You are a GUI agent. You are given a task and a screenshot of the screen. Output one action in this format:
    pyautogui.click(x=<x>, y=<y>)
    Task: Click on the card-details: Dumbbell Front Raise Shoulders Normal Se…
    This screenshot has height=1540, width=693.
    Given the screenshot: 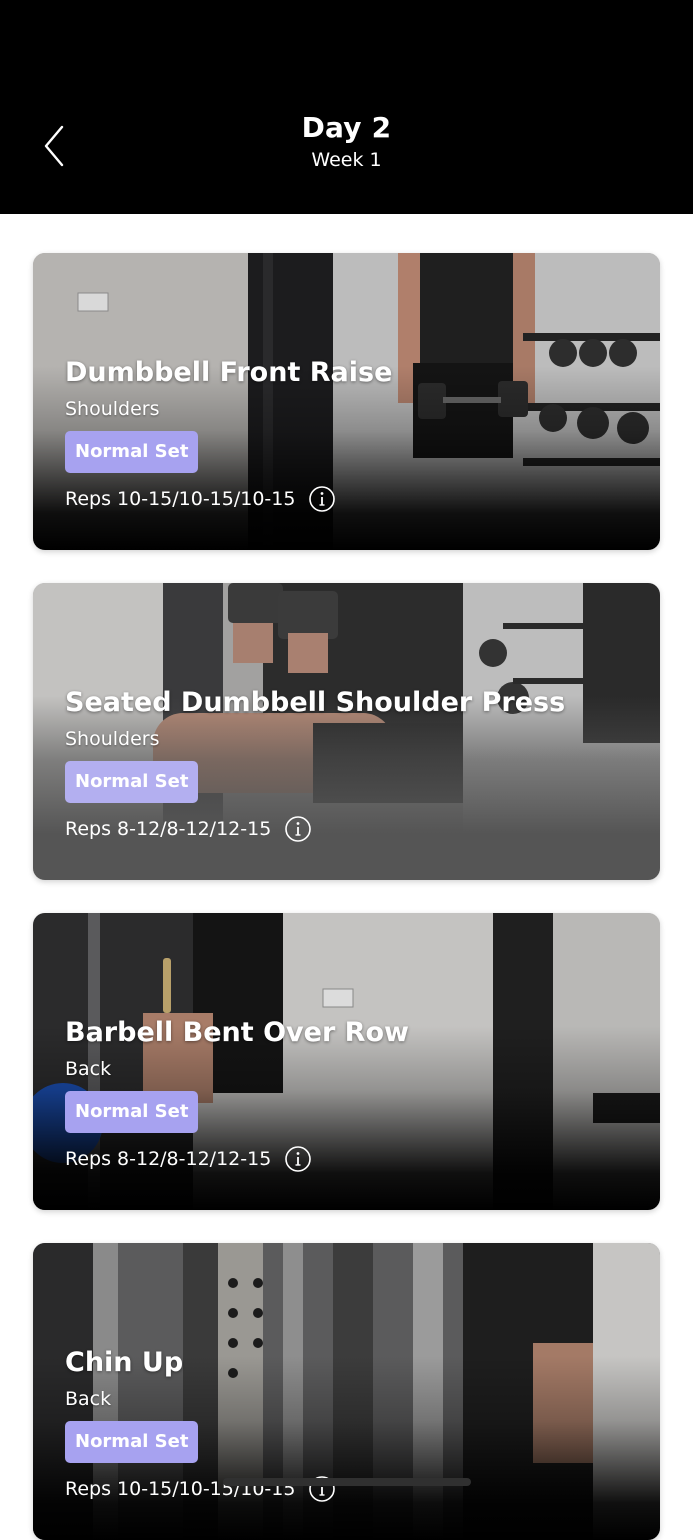 What is the action you would take?
    pyautogui.click(x=352, y=436)
    